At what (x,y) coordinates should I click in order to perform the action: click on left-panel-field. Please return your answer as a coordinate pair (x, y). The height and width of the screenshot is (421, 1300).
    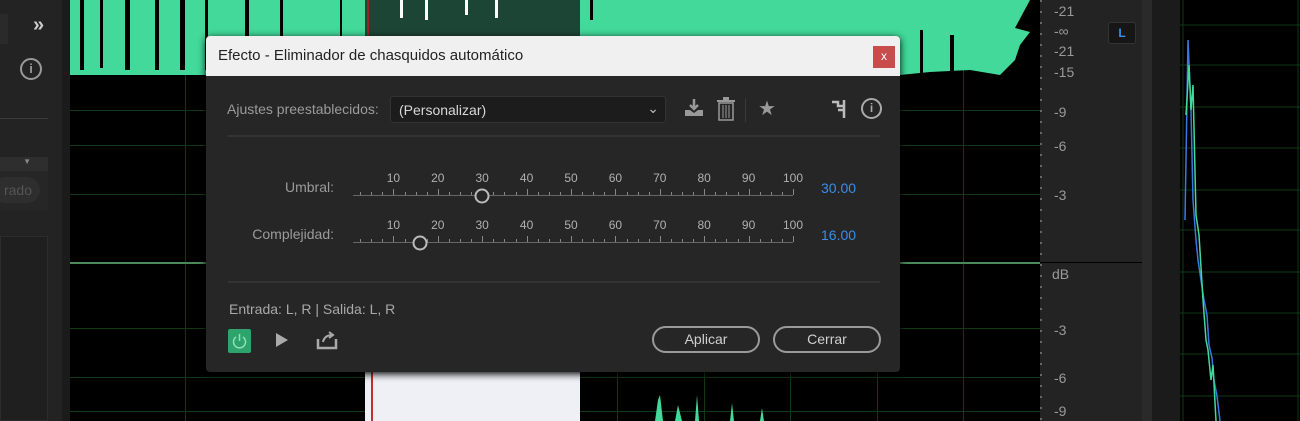
    Looking at the image, I should click on (4, 29).